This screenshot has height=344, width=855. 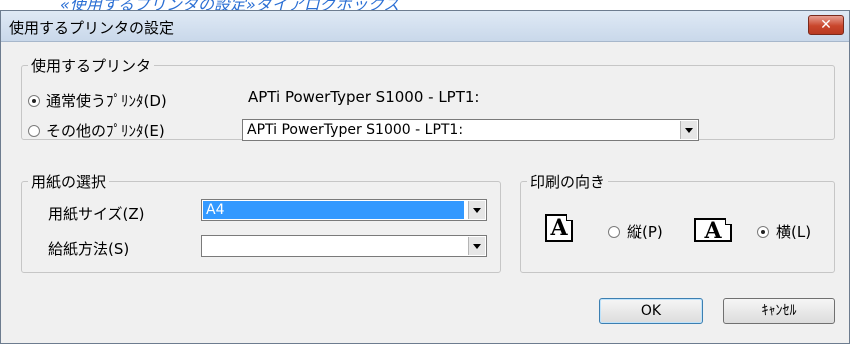 I want to click on close-button: ✕, so click(x=826, y=25).